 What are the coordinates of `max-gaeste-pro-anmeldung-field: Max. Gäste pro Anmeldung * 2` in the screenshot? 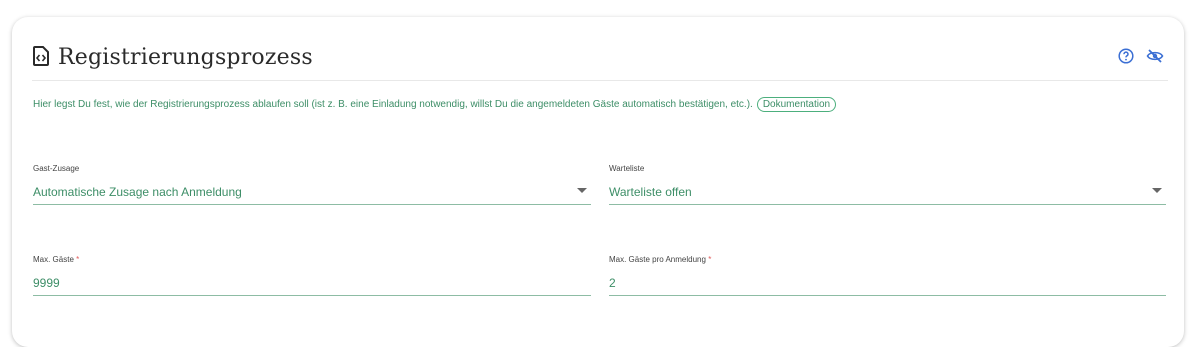 It's located at (887, 275).